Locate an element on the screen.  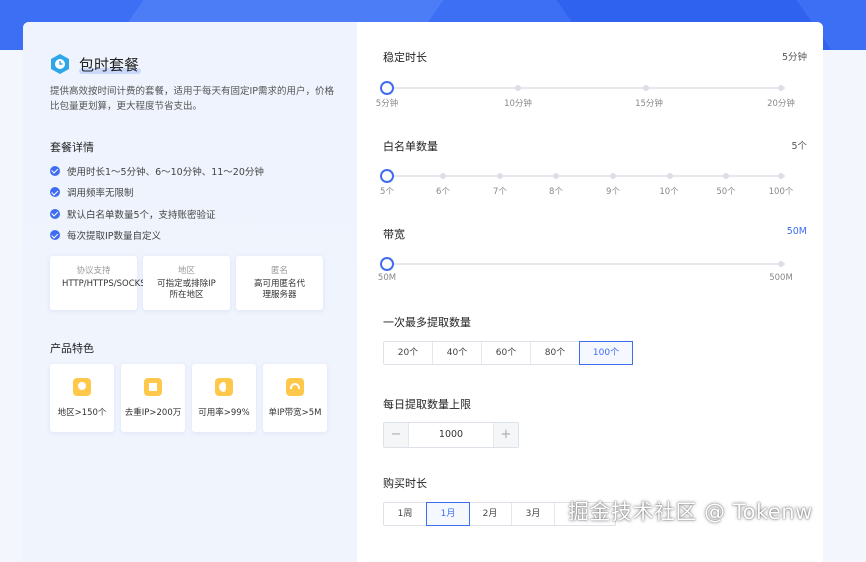
option-2-month: 2月 is located at coordinates (490, 514).